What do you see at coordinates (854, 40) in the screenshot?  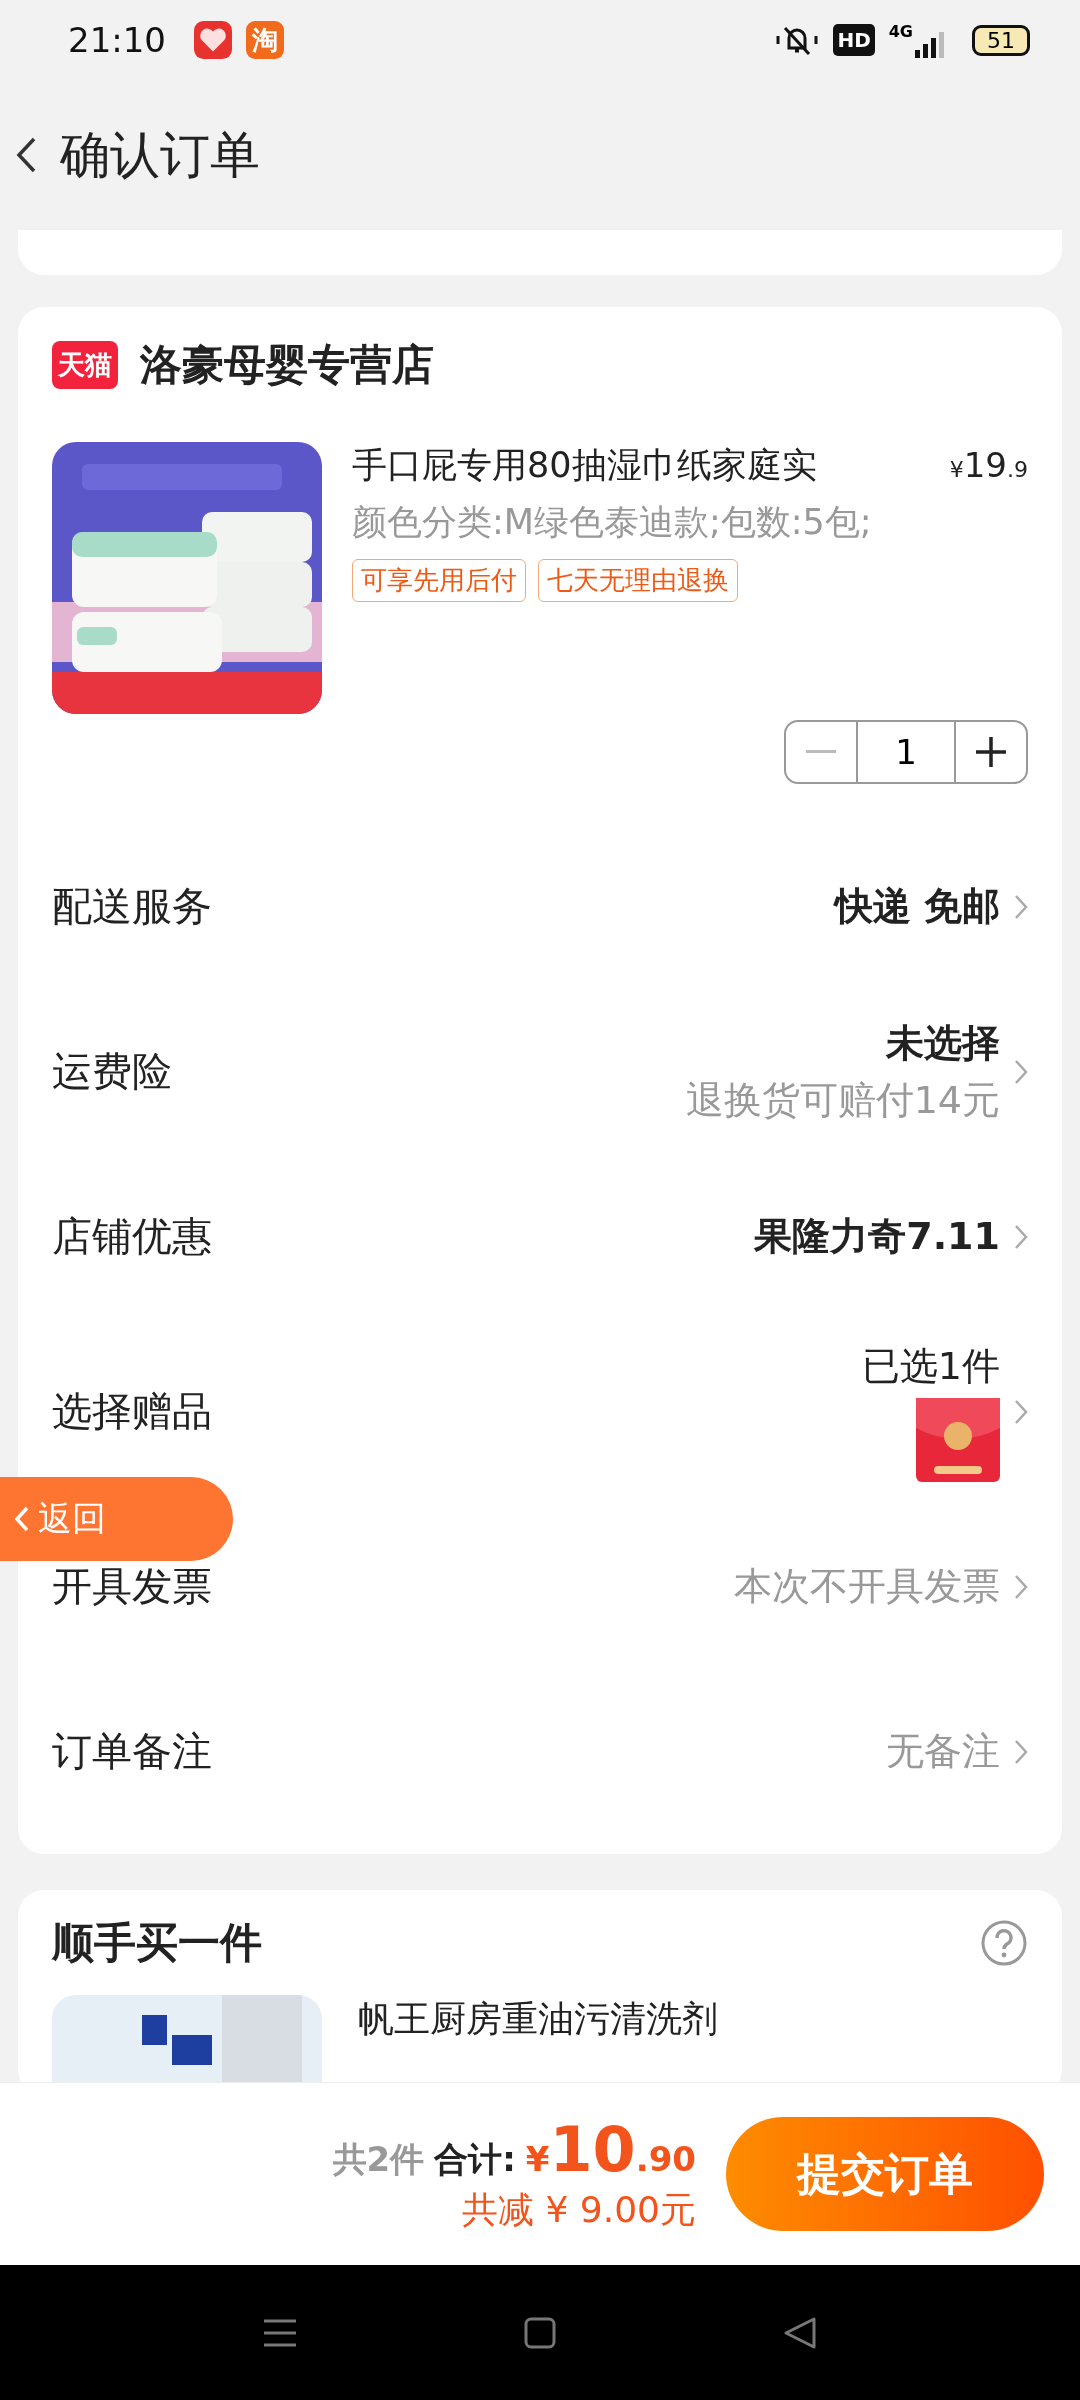 I see `hd-icon: HD` at bounding box center [854, 40].